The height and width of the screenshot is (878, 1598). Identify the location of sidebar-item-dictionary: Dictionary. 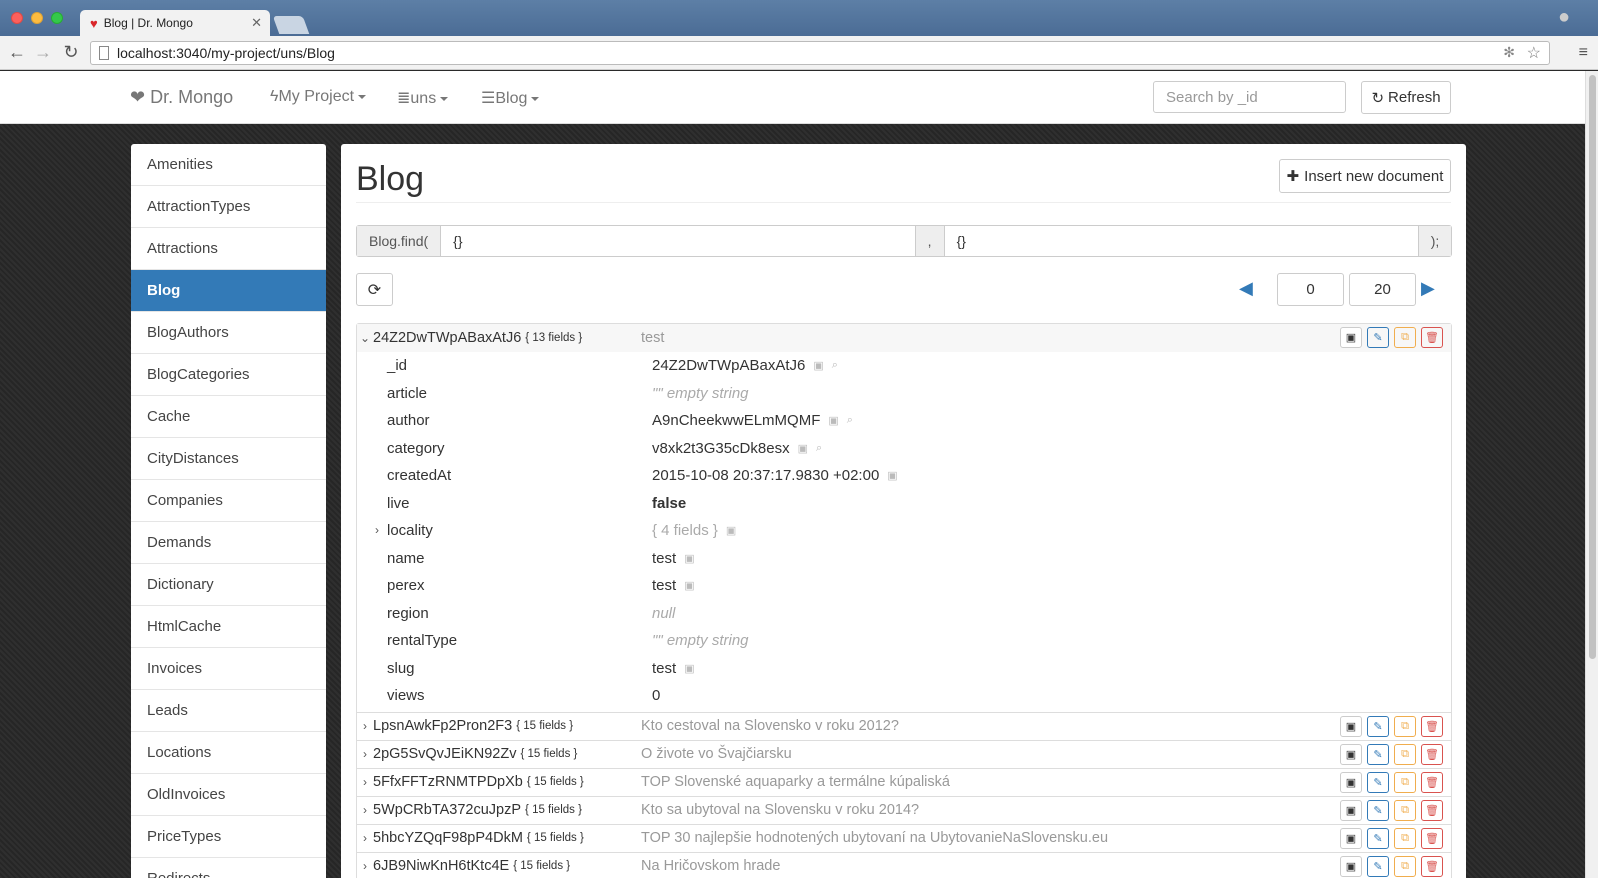
(228, 585).